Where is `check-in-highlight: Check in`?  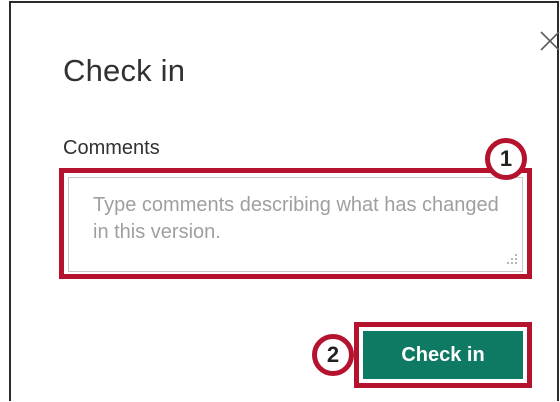
check-in-highlight: Check in is located at coordinates (443, 355).